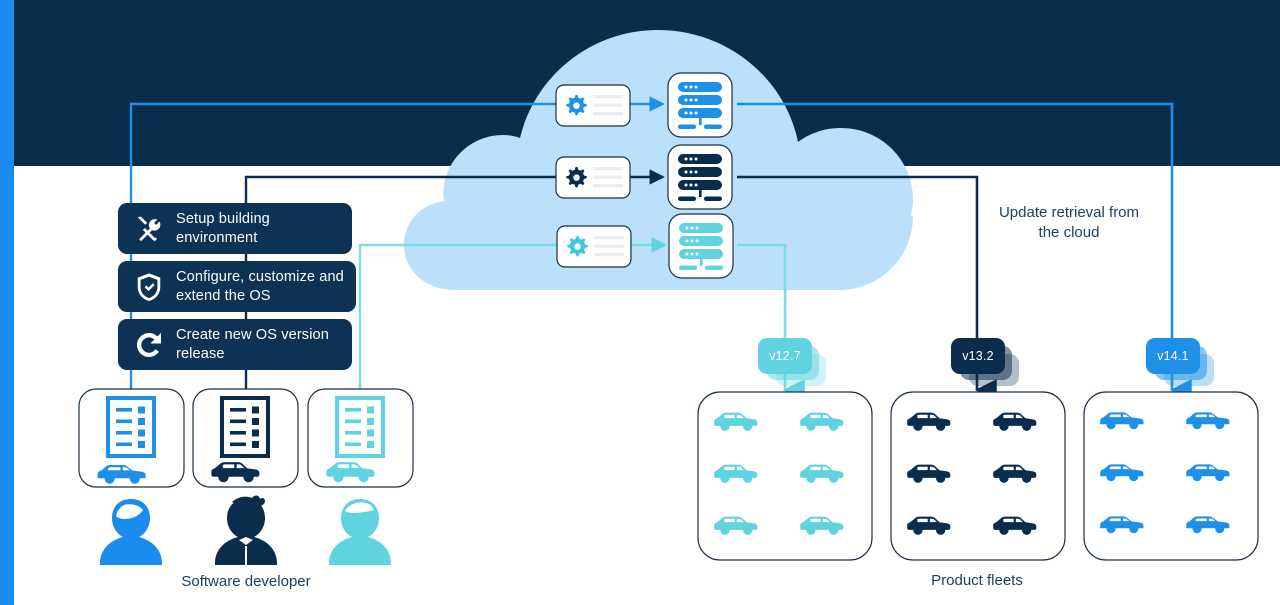 The width and height of the screenshot is (1280, 605). What do you see at coordinates (245, 438) in the screenshot?
I see `developer-card-navy` at bounding box center [245, 438].